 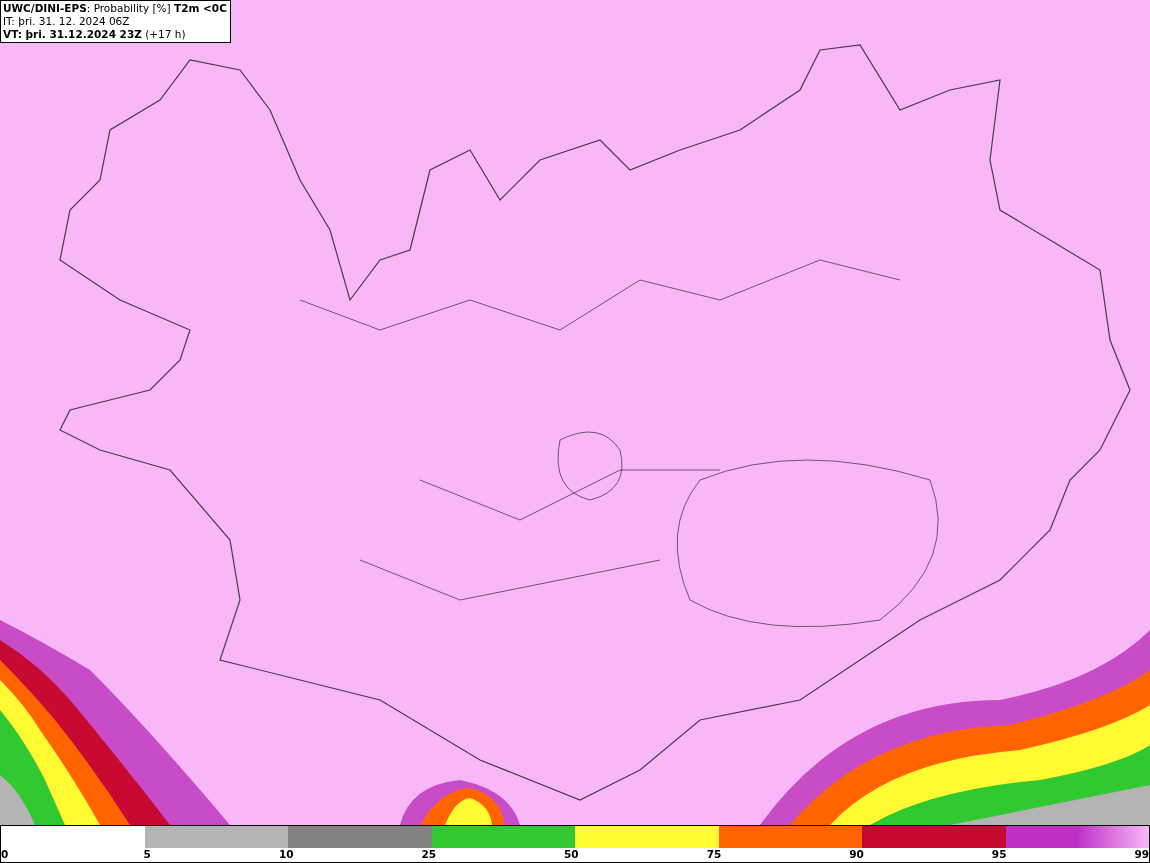 I want to click on legend-label: 10, so click(x=285, y=854).